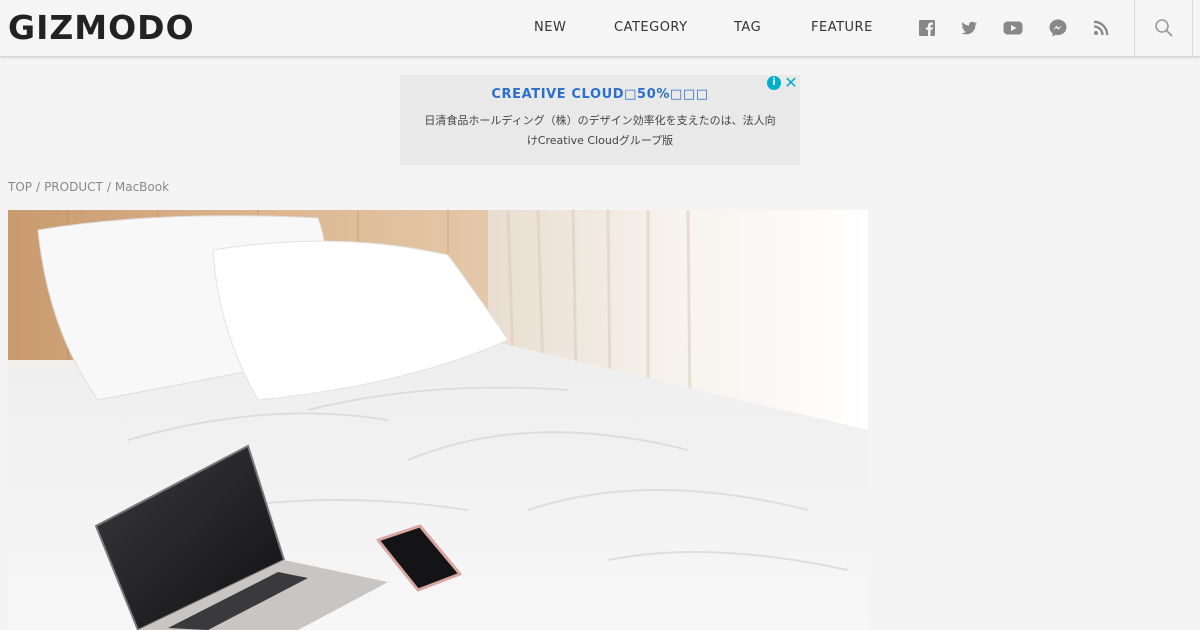 The height and width of the screenshot is (630, 1200). I want to click on breadcrumb-macbook: MacBook, so click(142, 187).